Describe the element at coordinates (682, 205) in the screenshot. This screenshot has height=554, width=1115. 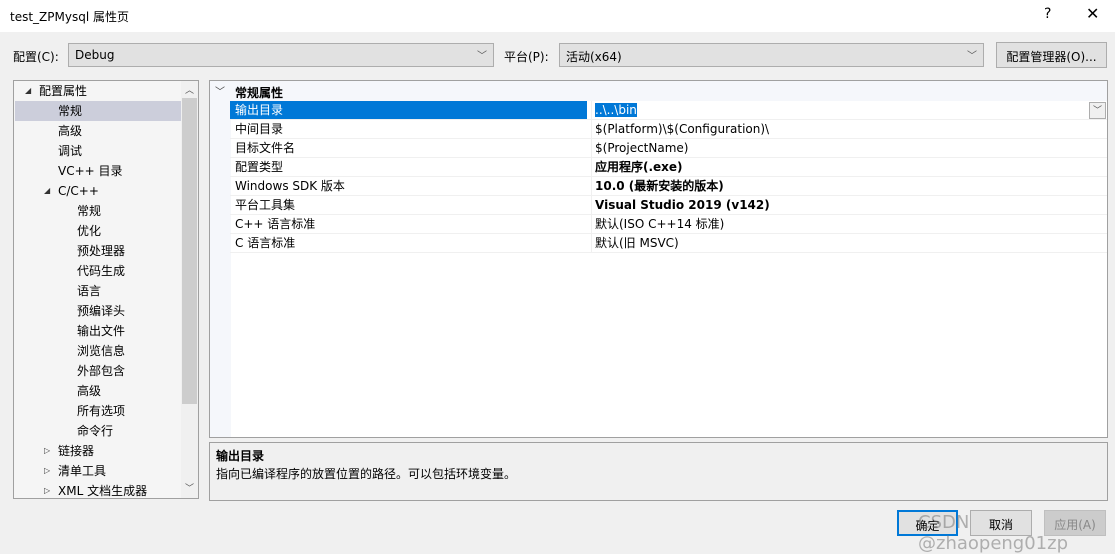
I see `property-value-text: Visual Studio 2019 (v142)` at that location.